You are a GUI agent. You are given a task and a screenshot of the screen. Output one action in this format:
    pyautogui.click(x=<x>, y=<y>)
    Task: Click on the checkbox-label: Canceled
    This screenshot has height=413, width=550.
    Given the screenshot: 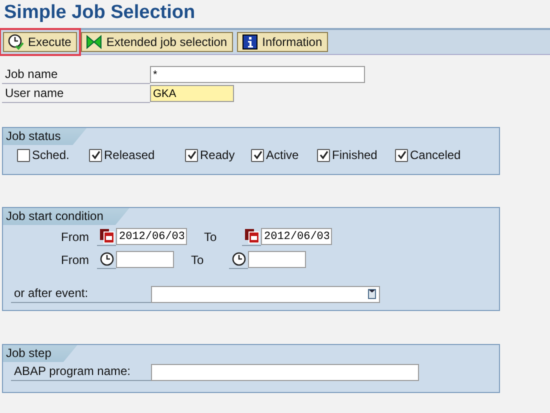 What is the action you would take?
    pyautogui.click(x=435, y=155)
    